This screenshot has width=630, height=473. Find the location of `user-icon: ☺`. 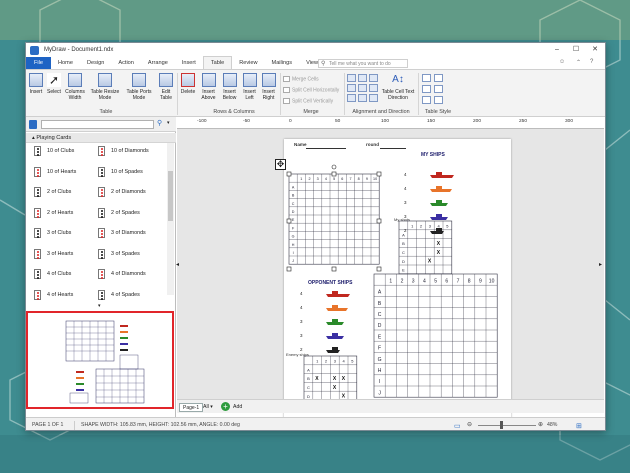

user-icon: ☺ is located at coordinates (562, 62).